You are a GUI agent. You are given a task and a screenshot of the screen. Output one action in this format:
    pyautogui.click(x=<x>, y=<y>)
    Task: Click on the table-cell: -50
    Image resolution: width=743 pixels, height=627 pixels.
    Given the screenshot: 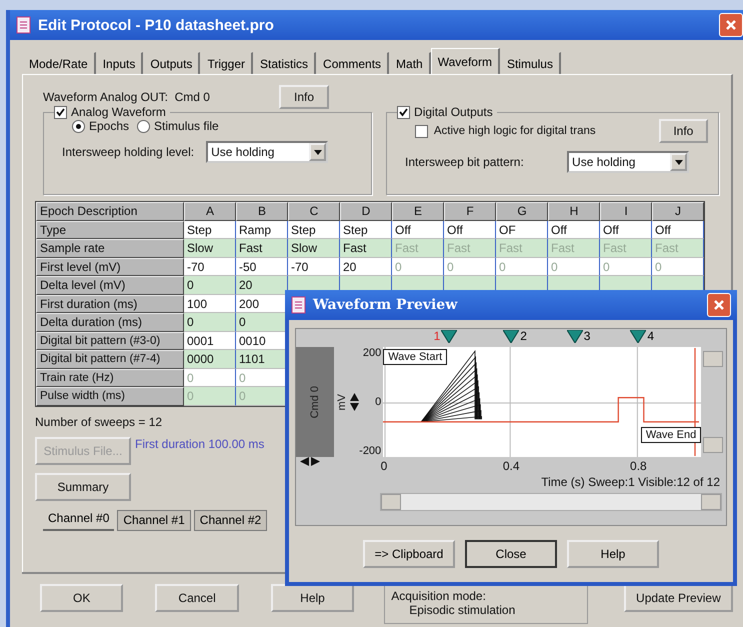 What is the action you would take?
    pyautogui.click(x=262, y=267)
    